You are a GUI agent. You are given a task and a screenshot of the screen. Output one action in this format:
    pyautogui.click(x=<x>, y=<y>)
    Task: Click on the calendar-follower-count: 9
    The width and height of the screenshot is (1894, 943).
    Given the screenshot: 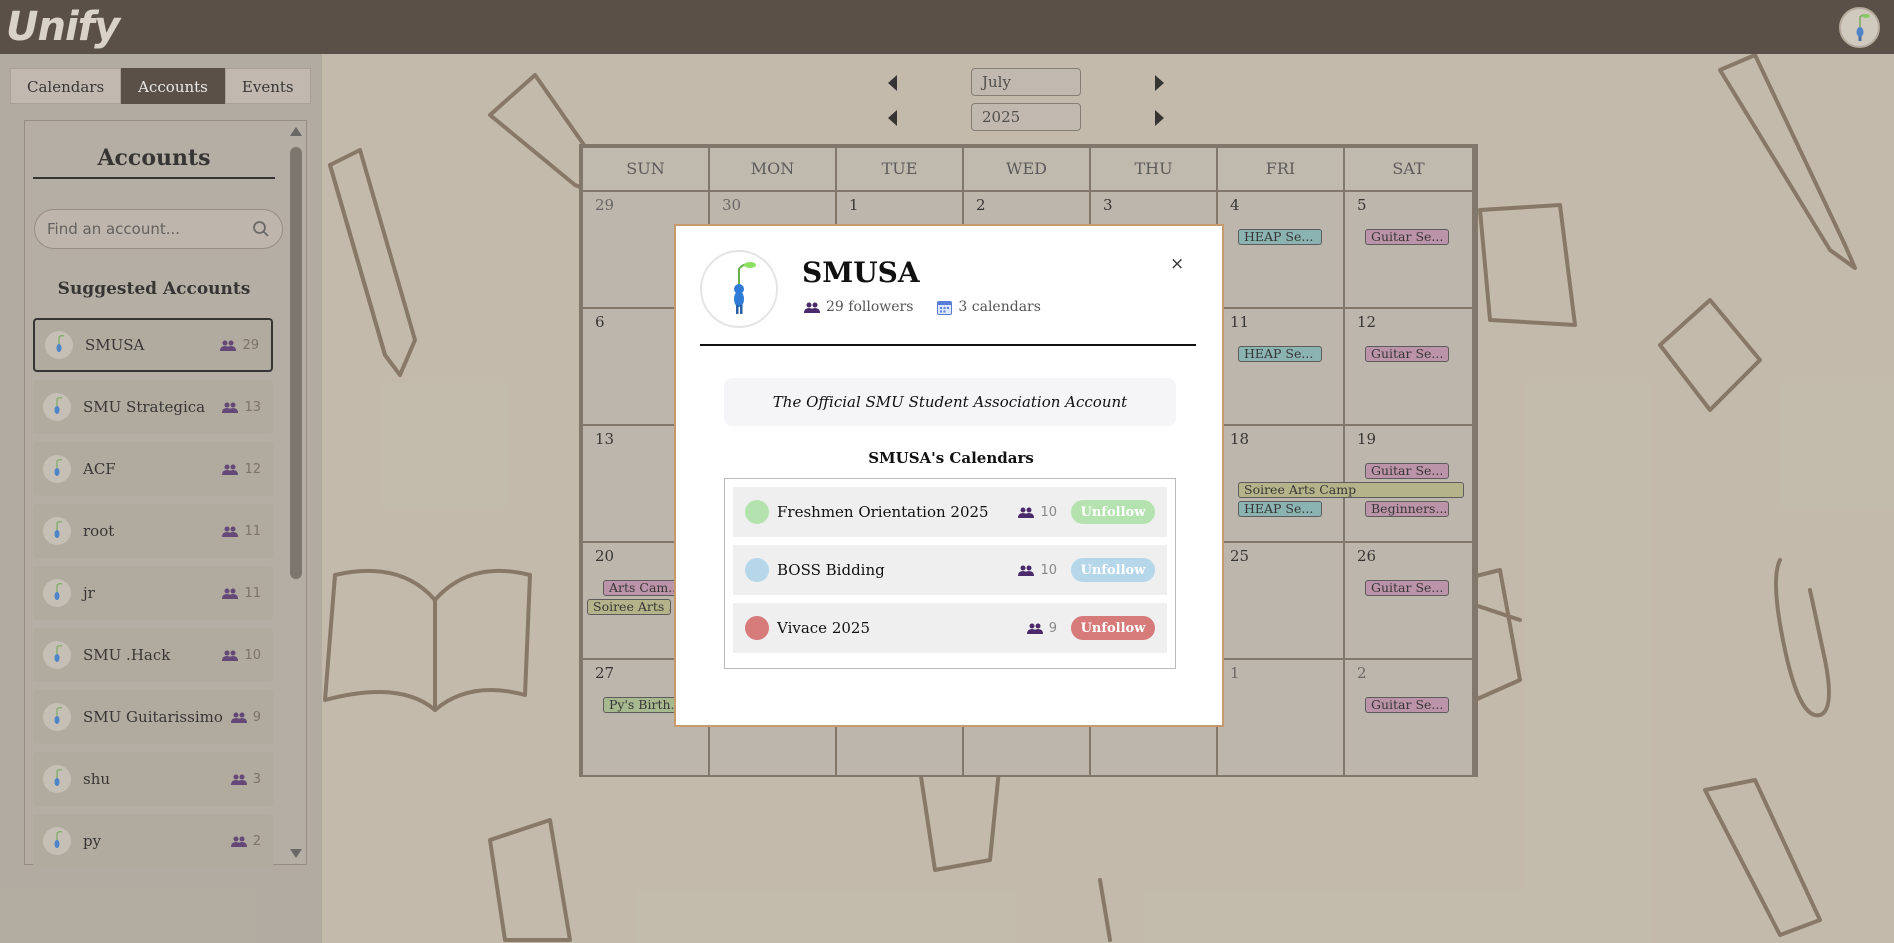 What is the action you would take?
    pyautogui.click(x=1052, y=628)
    